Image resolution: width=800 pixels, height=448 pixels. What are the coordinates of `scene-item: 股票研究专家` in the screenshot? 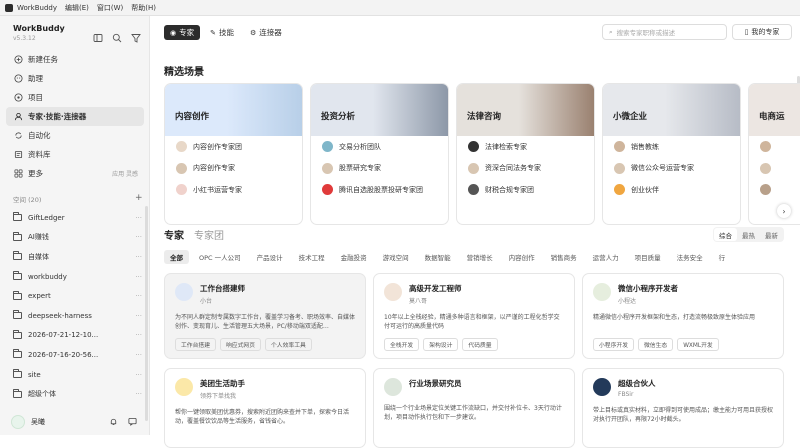 It's located at (379, 169).